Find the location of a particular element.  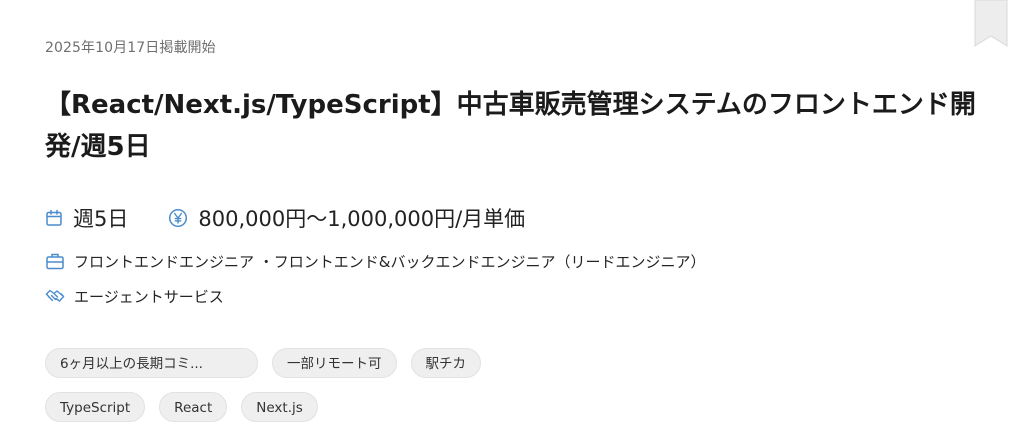

tag-near-station: 駅チカ is located at coordinates (445, 363).